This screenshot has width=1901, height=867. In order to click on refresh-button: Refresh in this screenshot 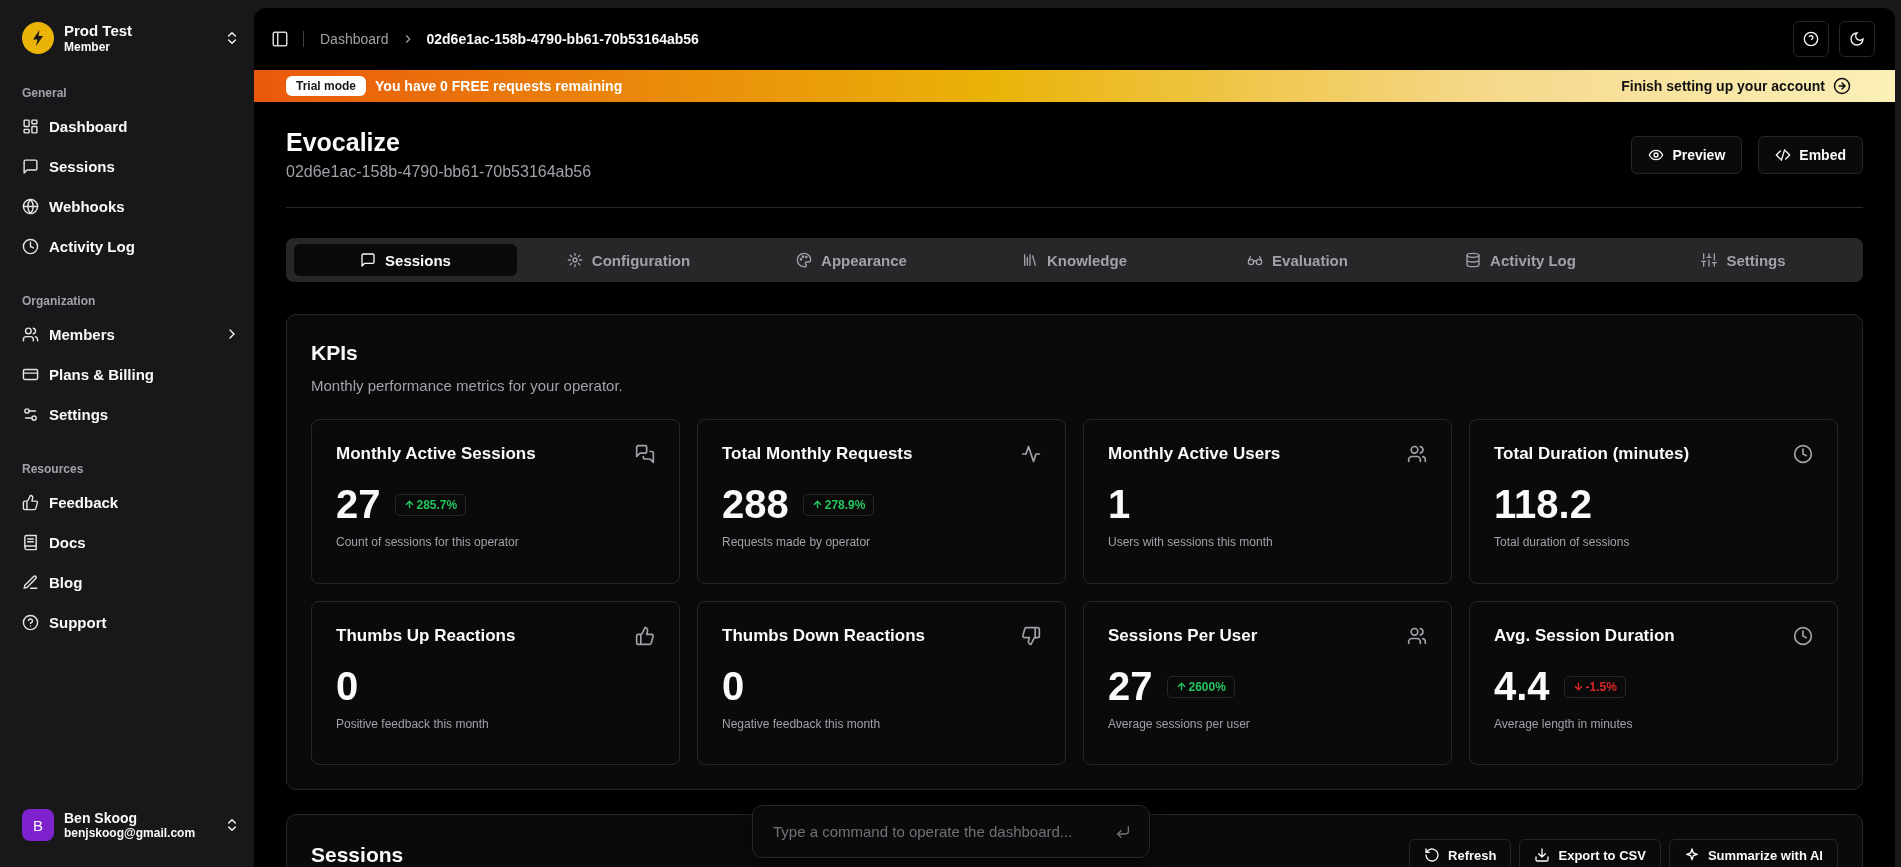, I will do `click(1460, 853)`.